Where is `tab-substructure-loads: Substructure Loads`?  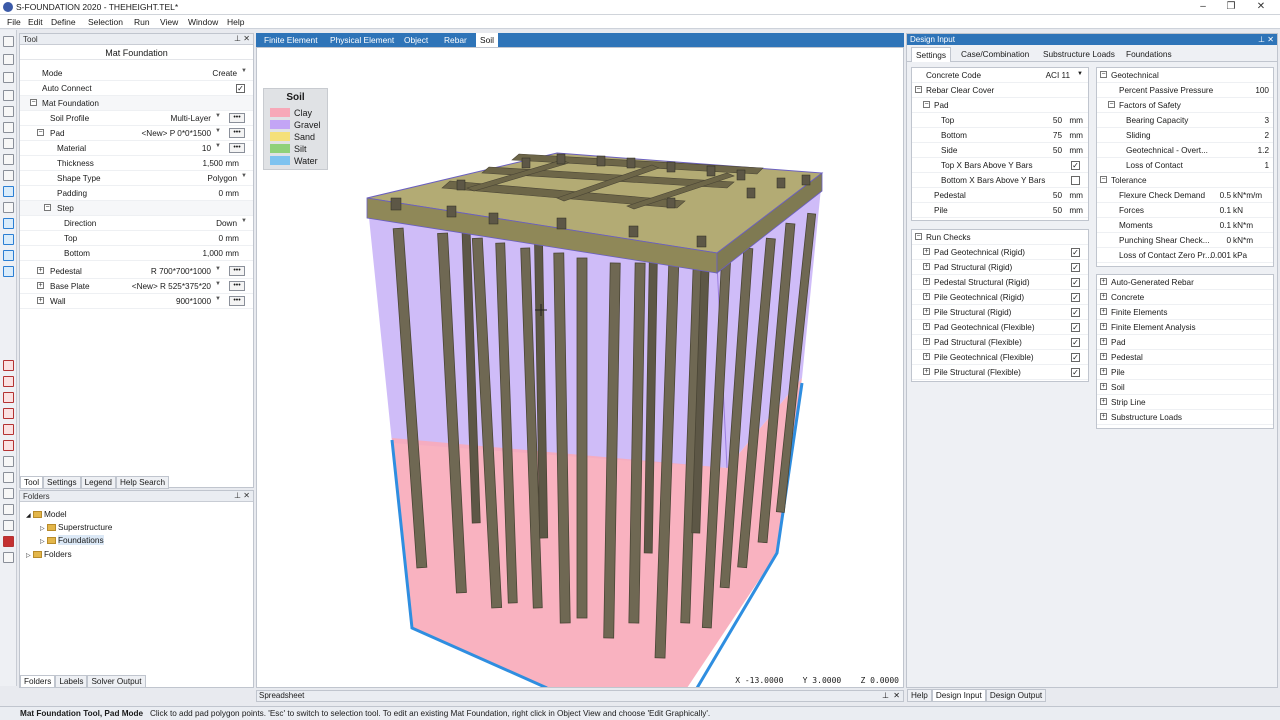 tab-substructure-loads: Substructure Loads is located at coordinates (1079, 54).